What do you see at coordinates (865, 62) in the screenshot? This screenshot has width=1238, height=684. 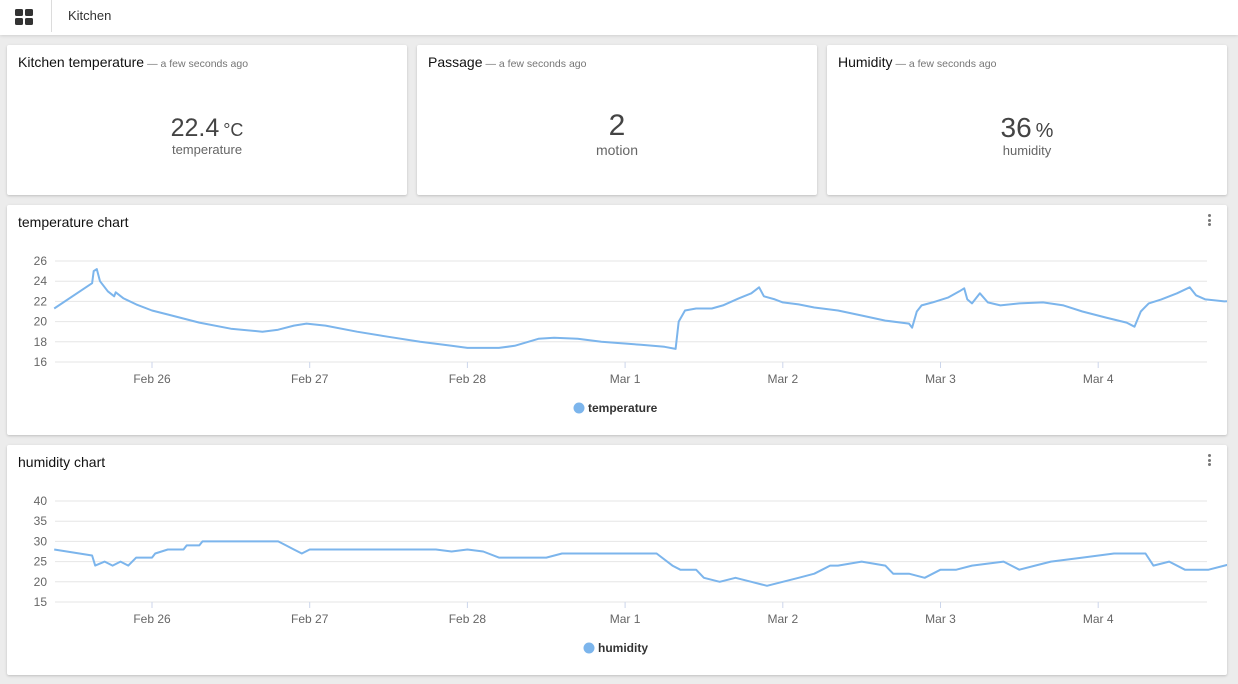 I see `card-title: Humidity` at bounding box center [865, 62].